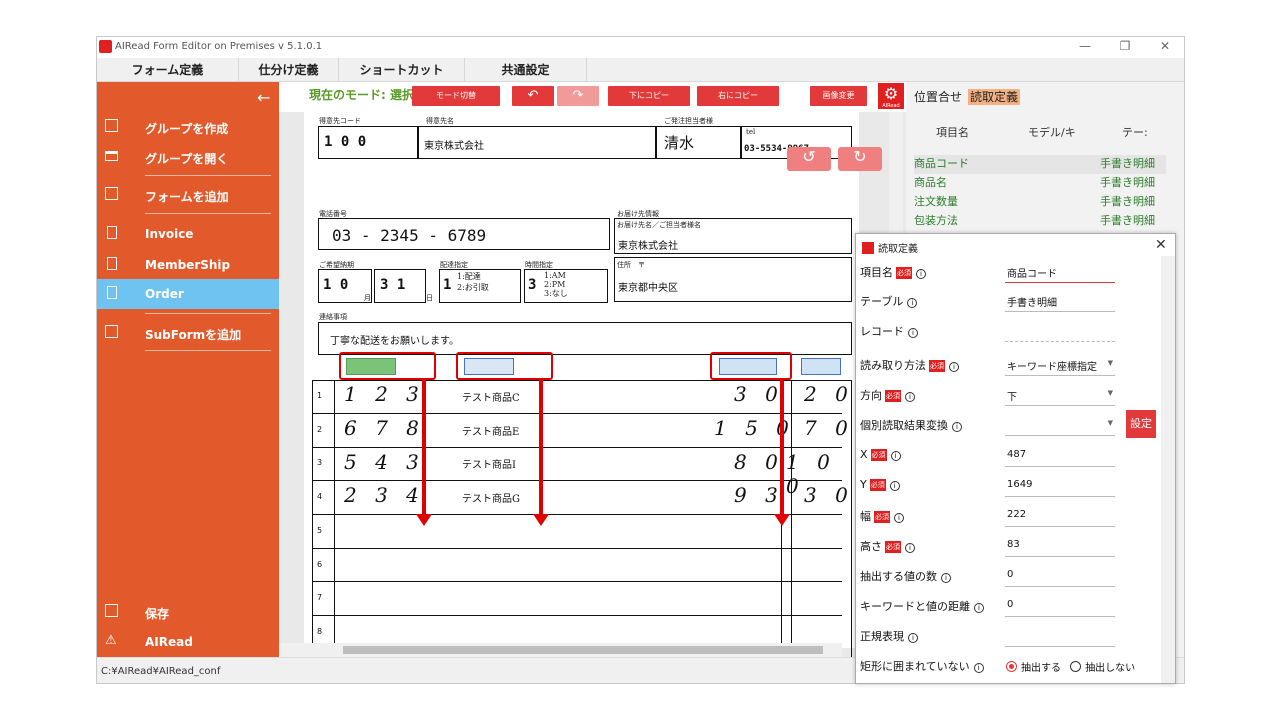 This screenshot has height=720, width=1280. Describe the element at coordinates (336, 285) in the screenshot. I see `due-month-value: 1 0` at that location.